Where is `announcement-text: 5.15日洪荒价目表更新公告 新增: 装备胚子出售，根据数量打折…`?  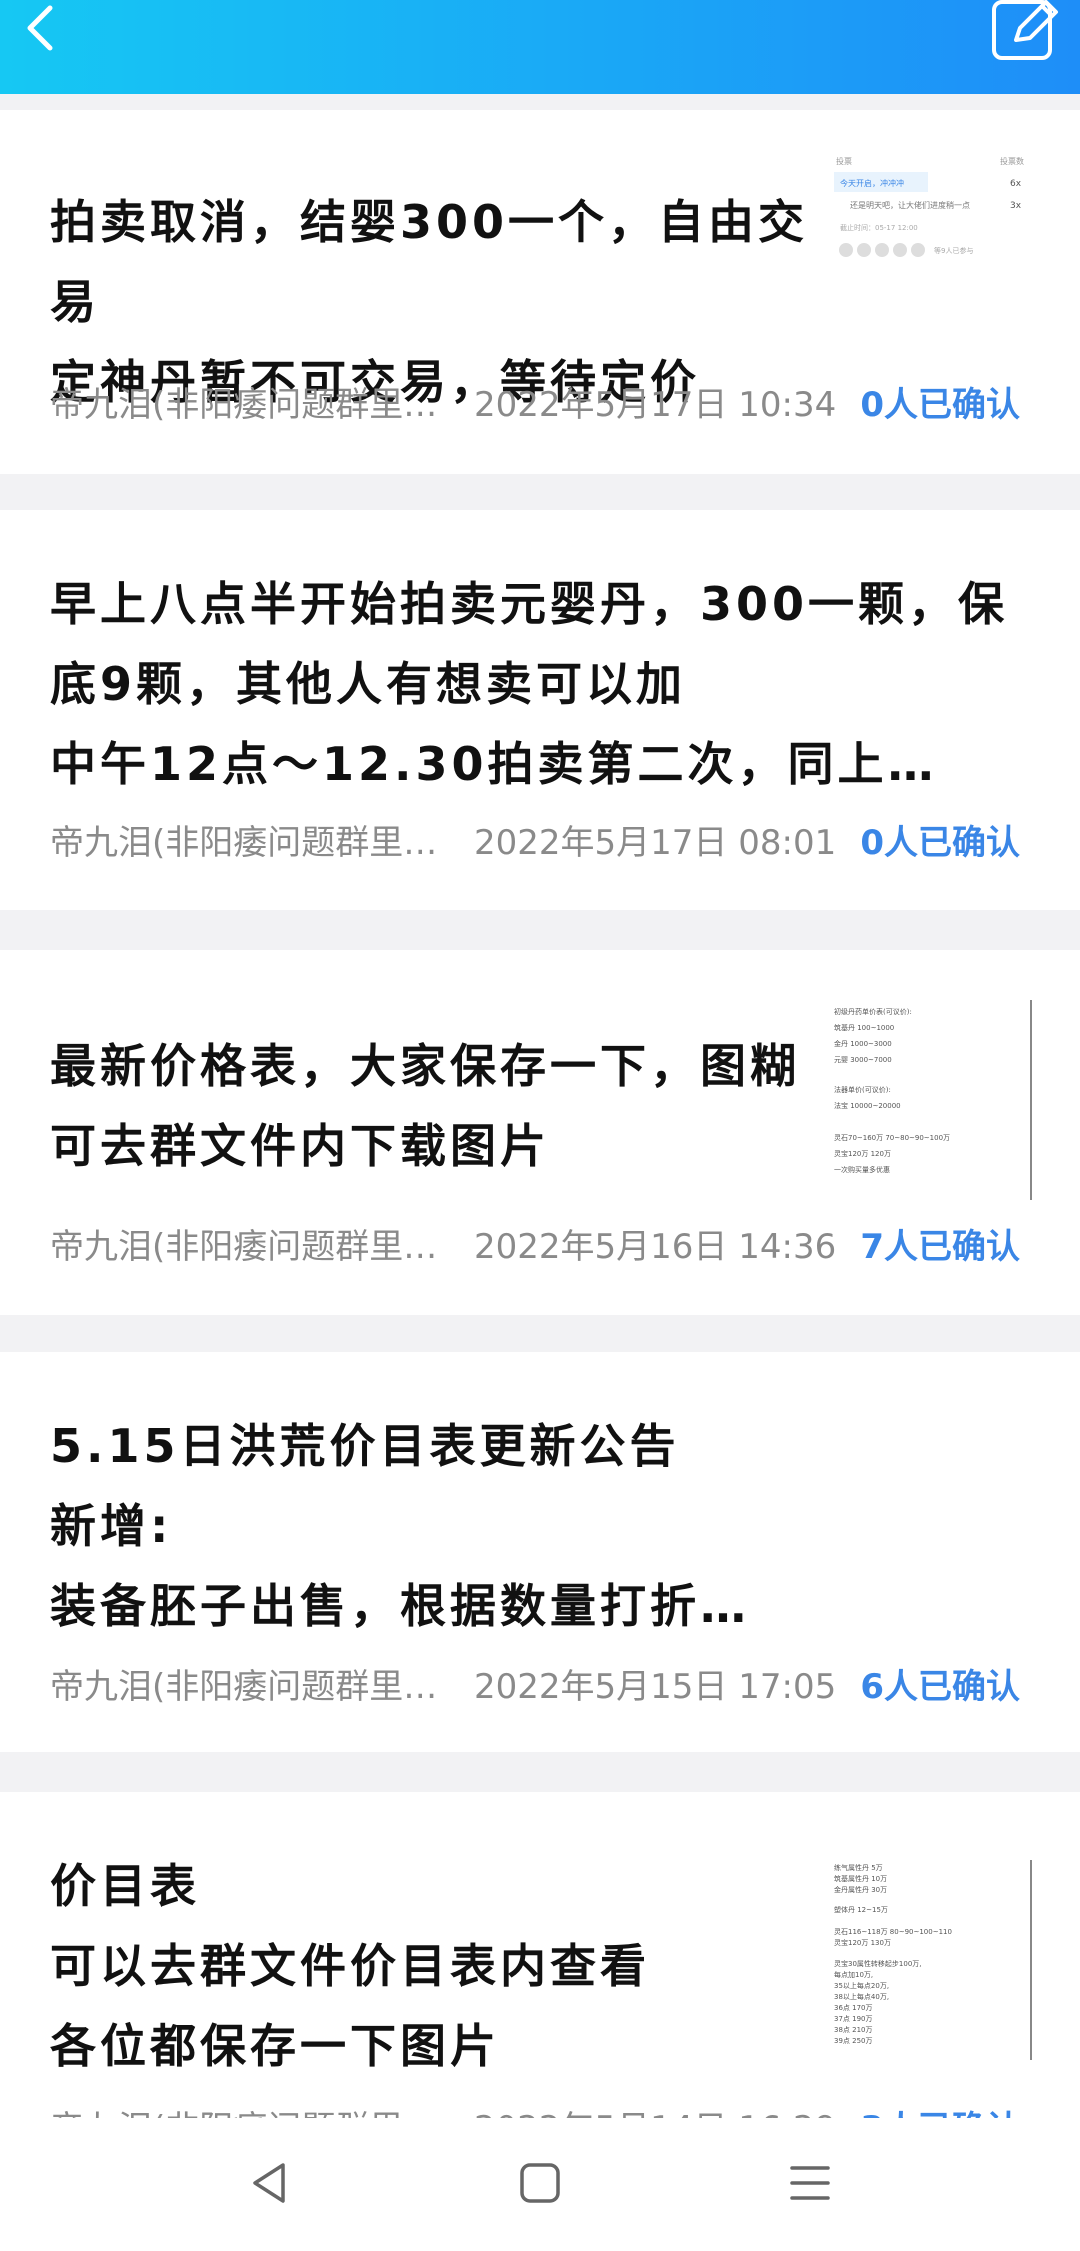 announcement-text: 5.15日洪荒价目表更新公告 新增: 装备胚子出售，根据数量打折… is located at coordinates (400, 1526).